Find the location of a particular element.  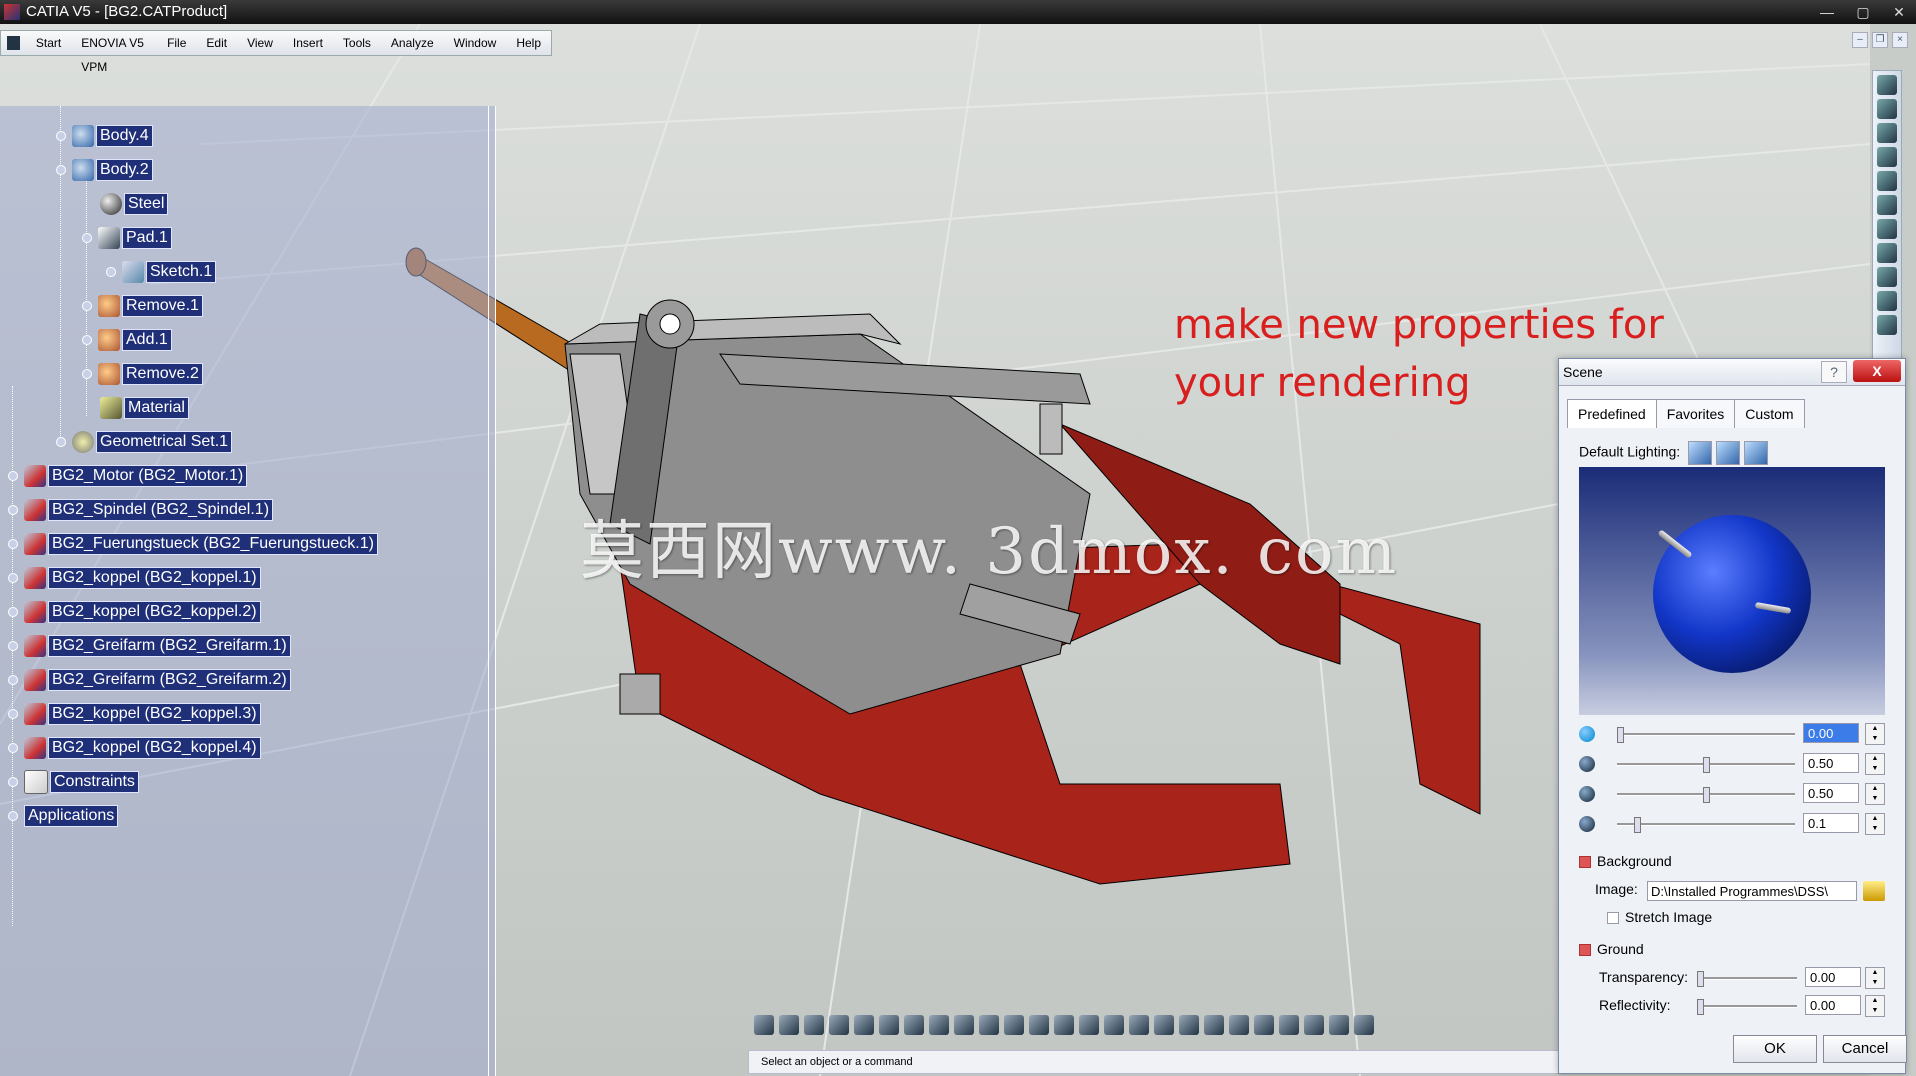

tree-item-pad-1: Pad.1 is located at coordinates (127, 238).